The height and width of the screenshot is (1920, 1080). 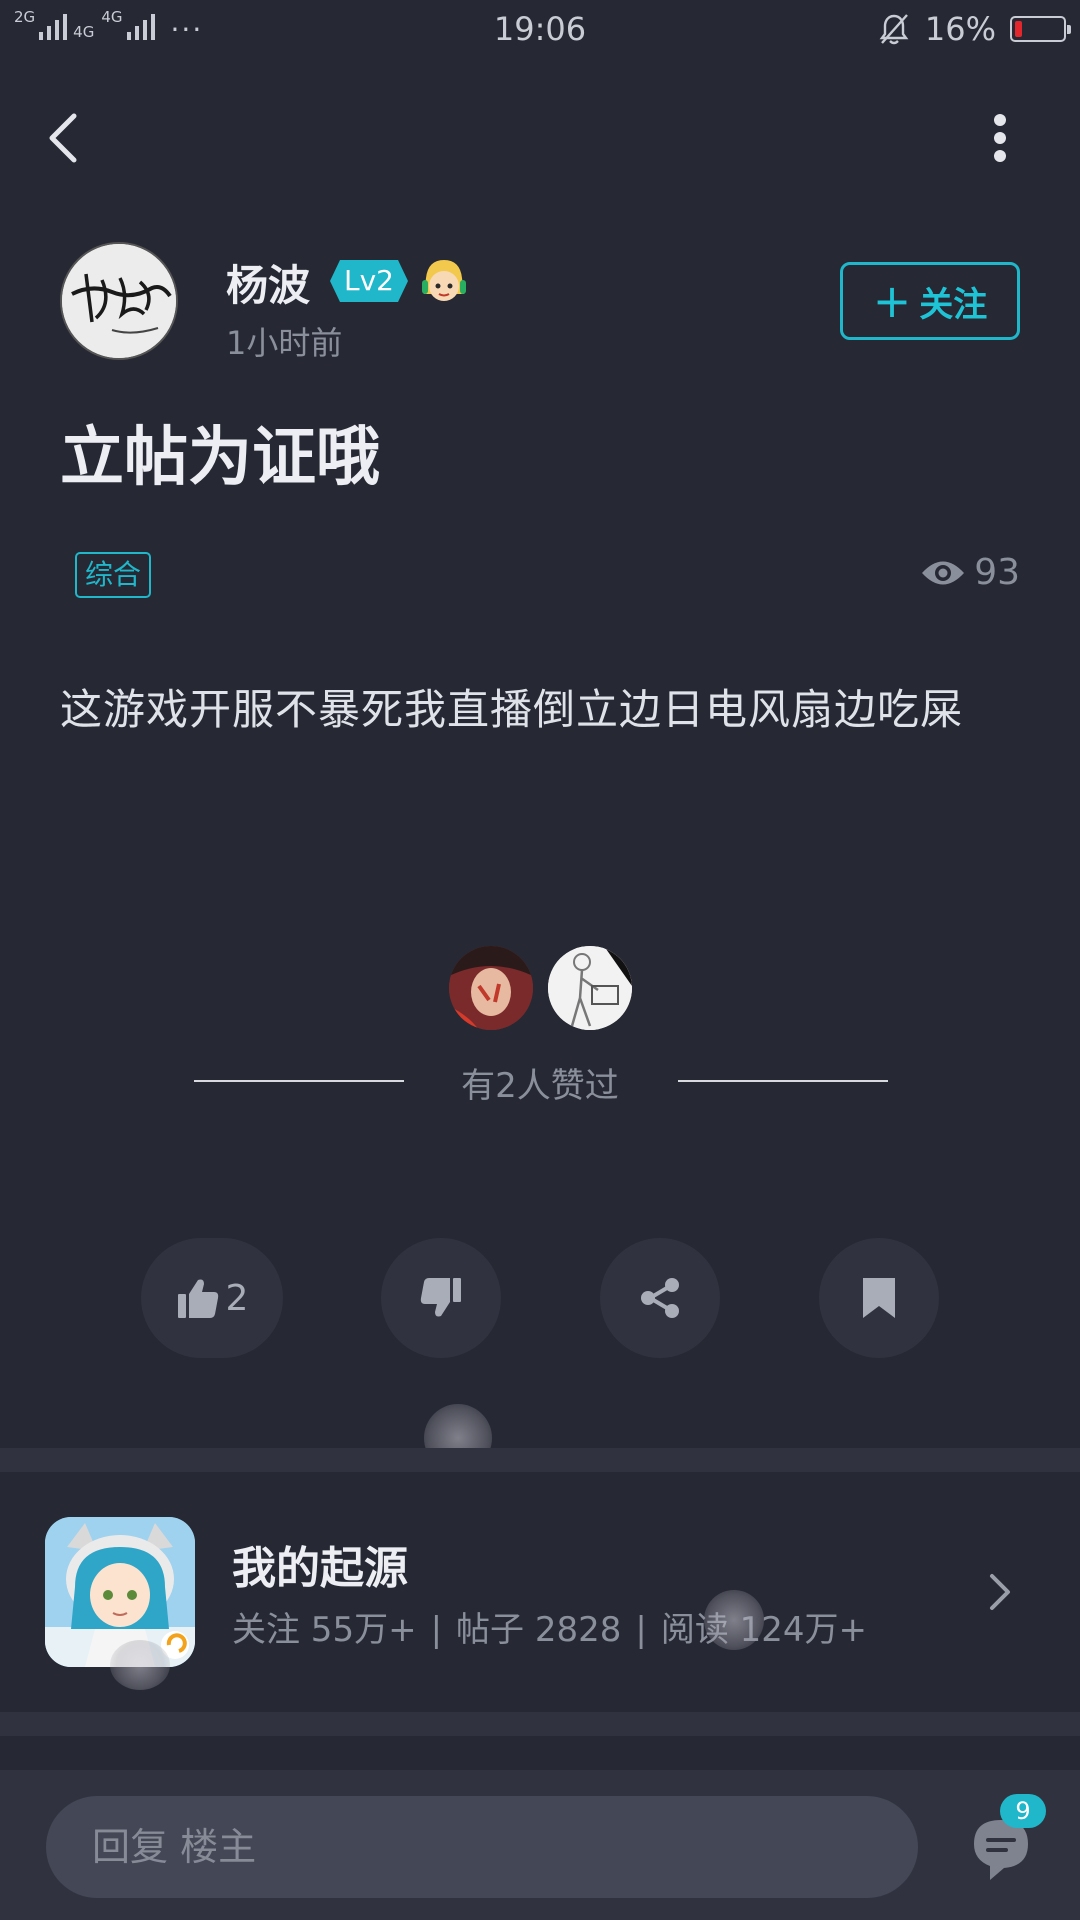 I want to click on bookmark-button, so click(x=879, y=1298).